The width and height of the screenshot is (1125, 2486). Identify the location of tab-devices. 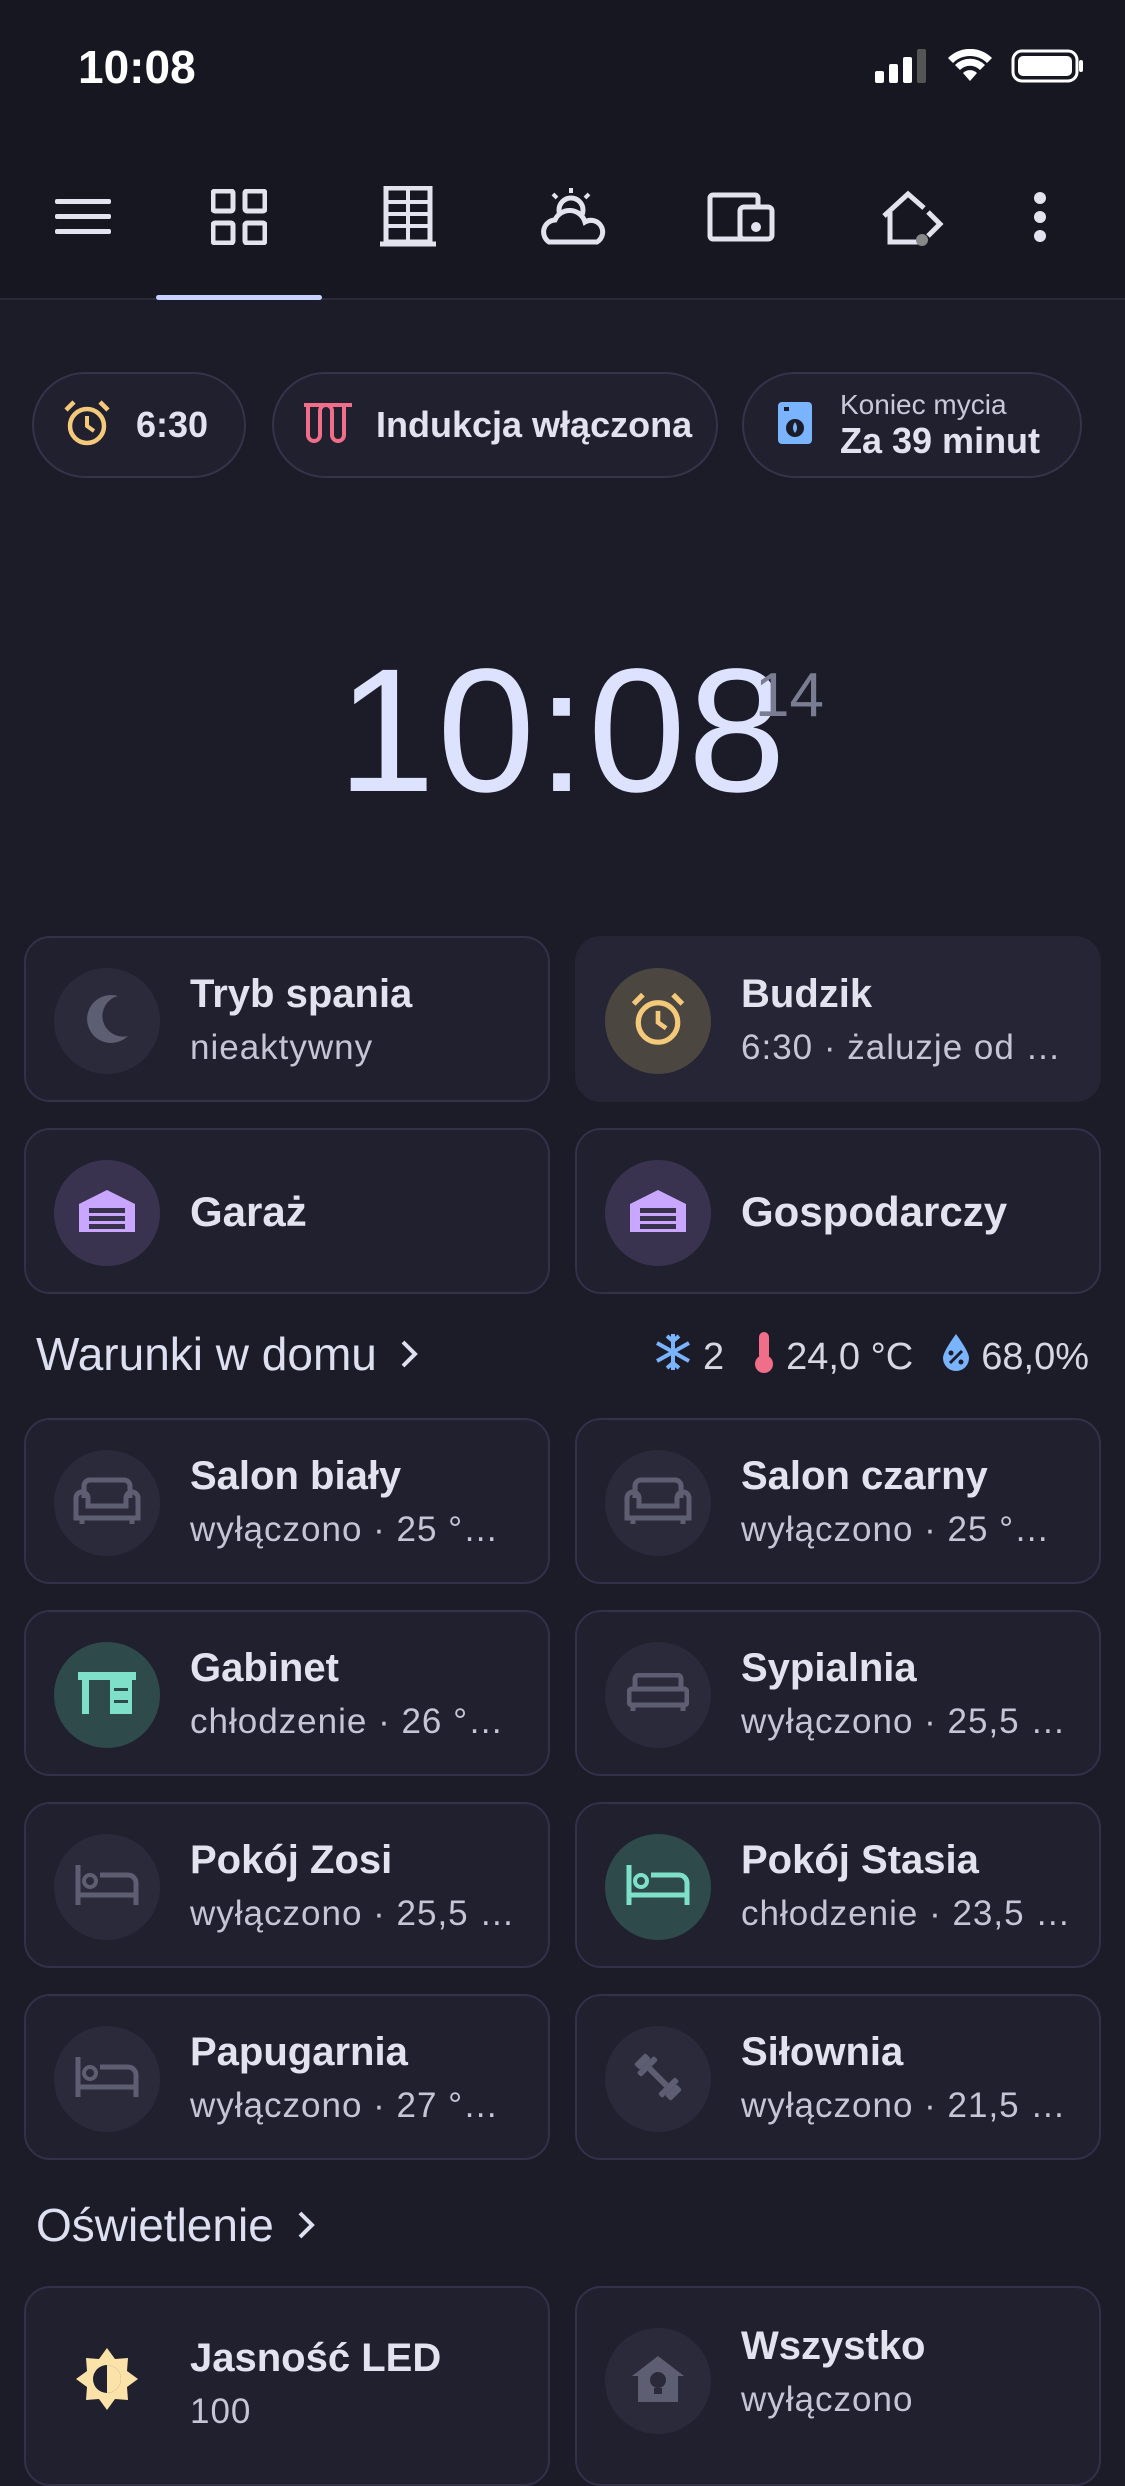
(741, 219).